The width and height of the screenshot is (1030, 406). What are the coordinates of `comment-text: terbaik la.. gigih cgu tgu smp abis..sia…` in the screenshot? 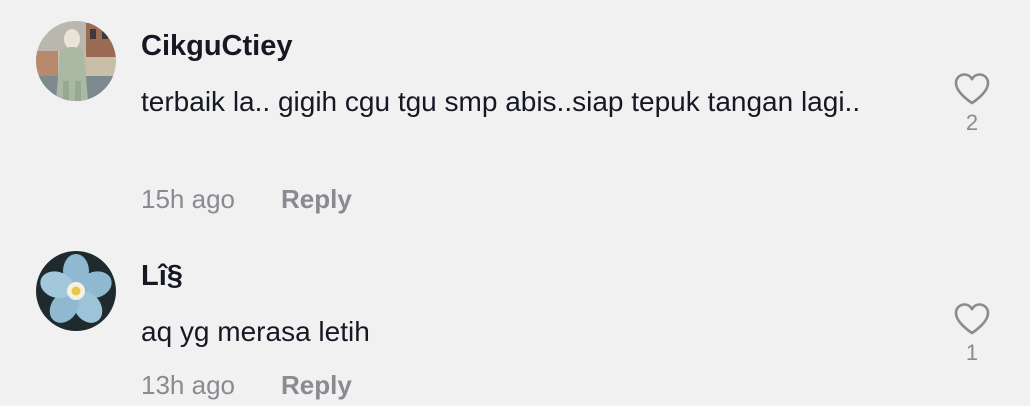 It's located at (501, 101).